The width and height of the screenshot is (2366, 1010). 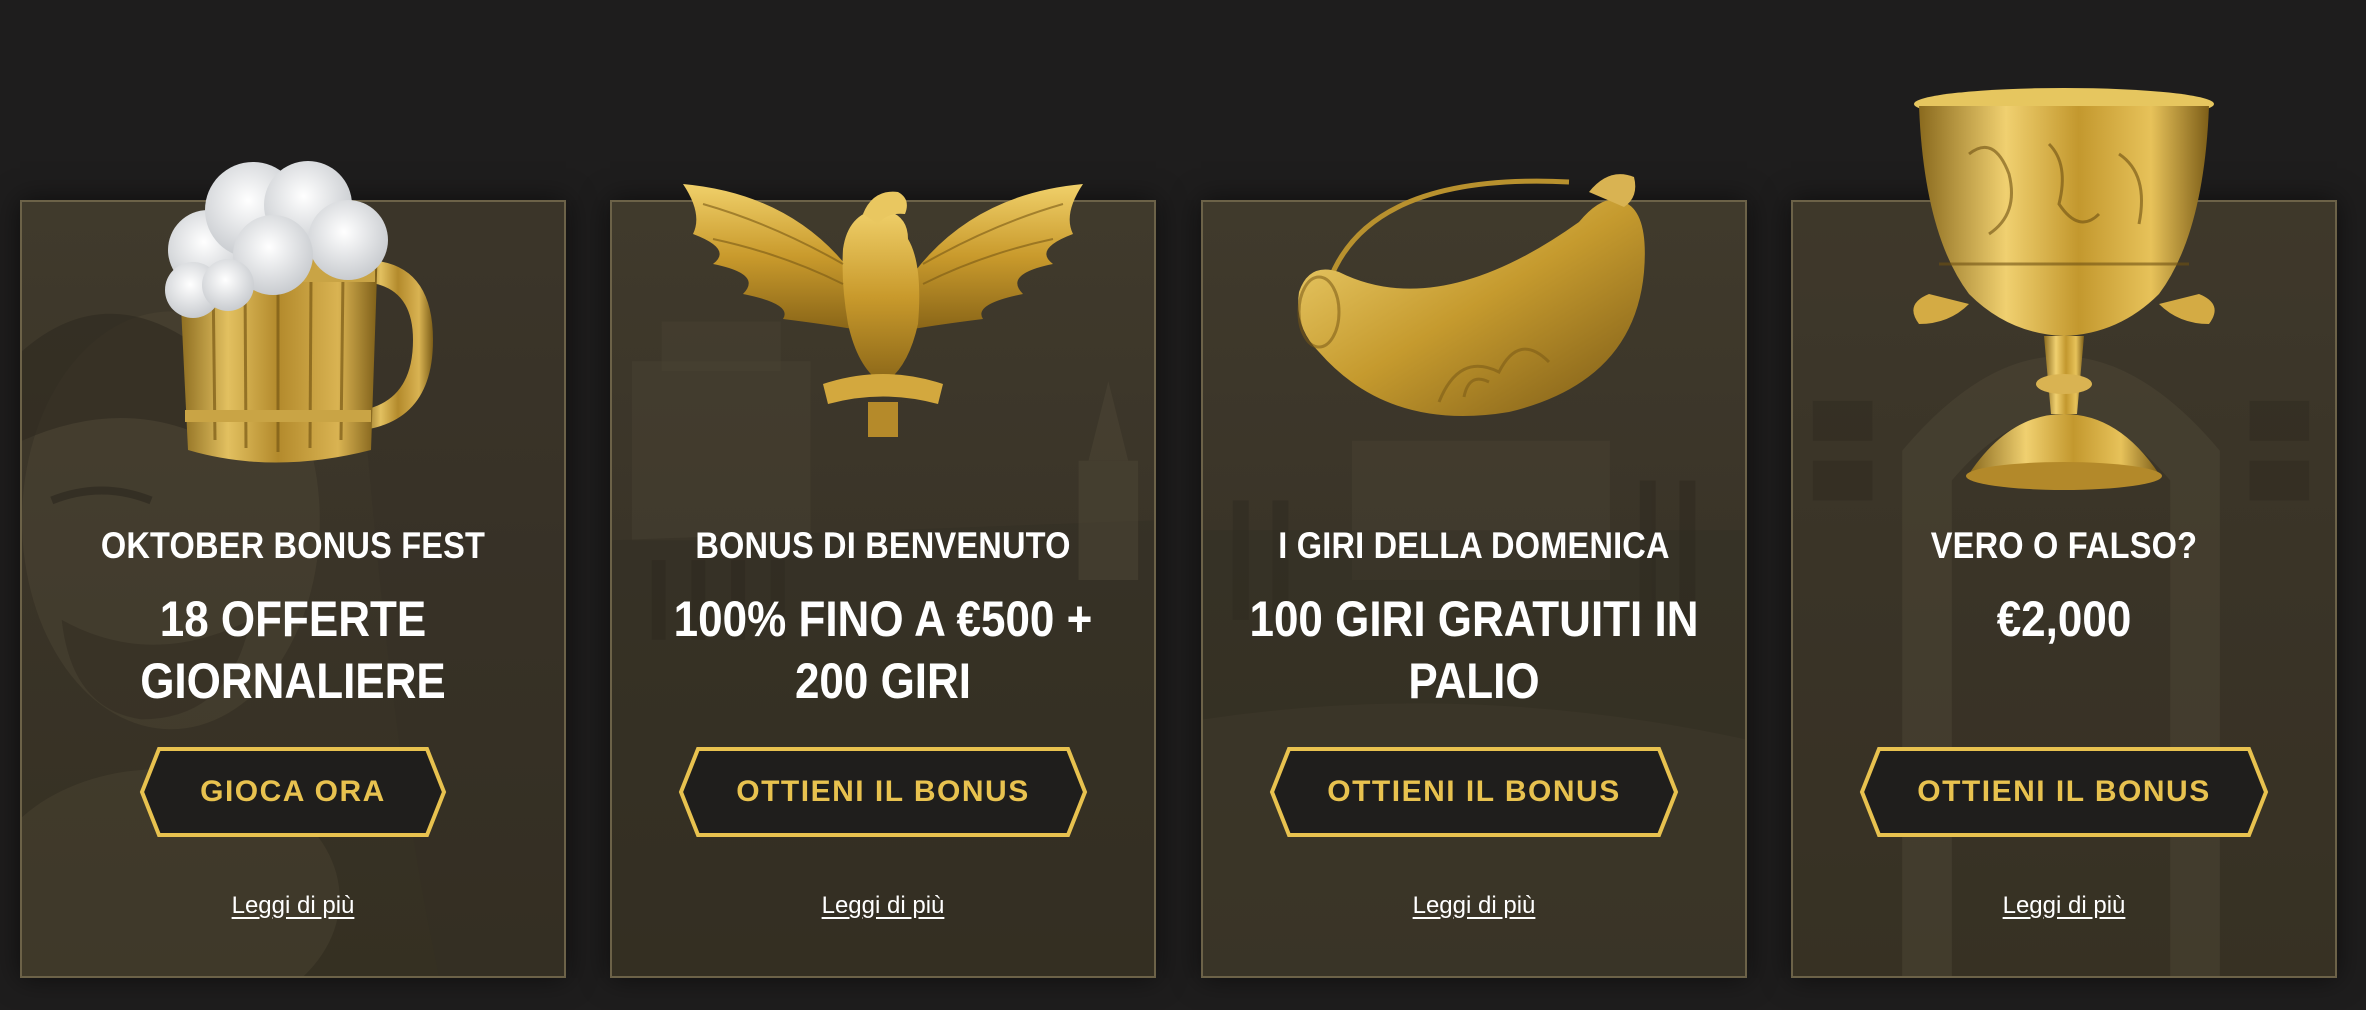 I want to click on card-subtitle: BONUS DI BENVENUTO, so click(x=883, y=545).